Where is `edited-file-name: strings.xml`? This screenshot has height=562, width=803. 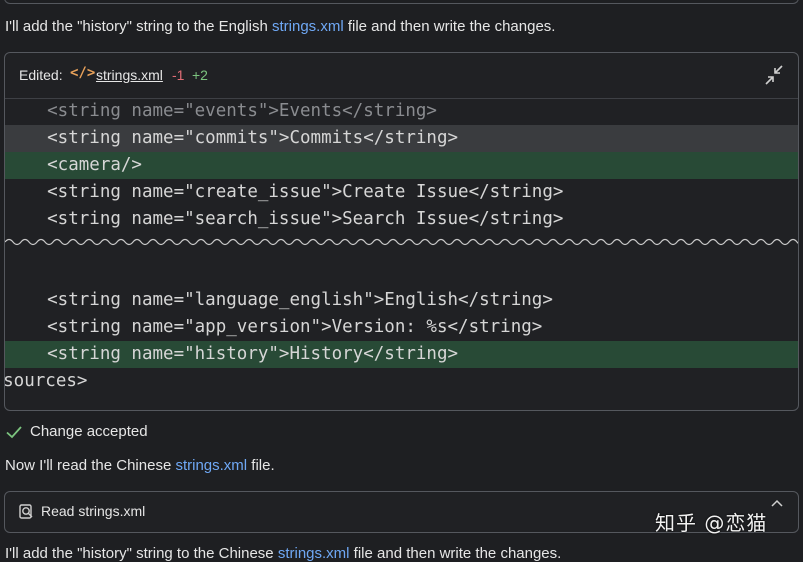 edited-file-name: strings.xml is located at coordinates (129, 75).